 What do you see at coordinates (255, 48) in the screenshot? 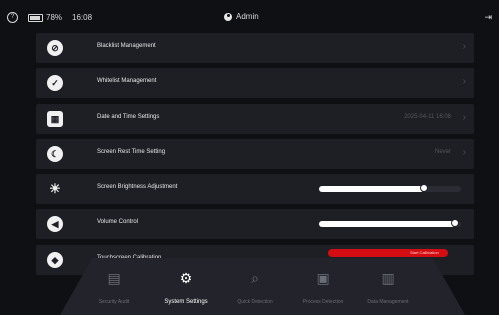
I see `settings-row-blacklist: ⊘ Blacklist Management ›` at bounding box center [255, 48].